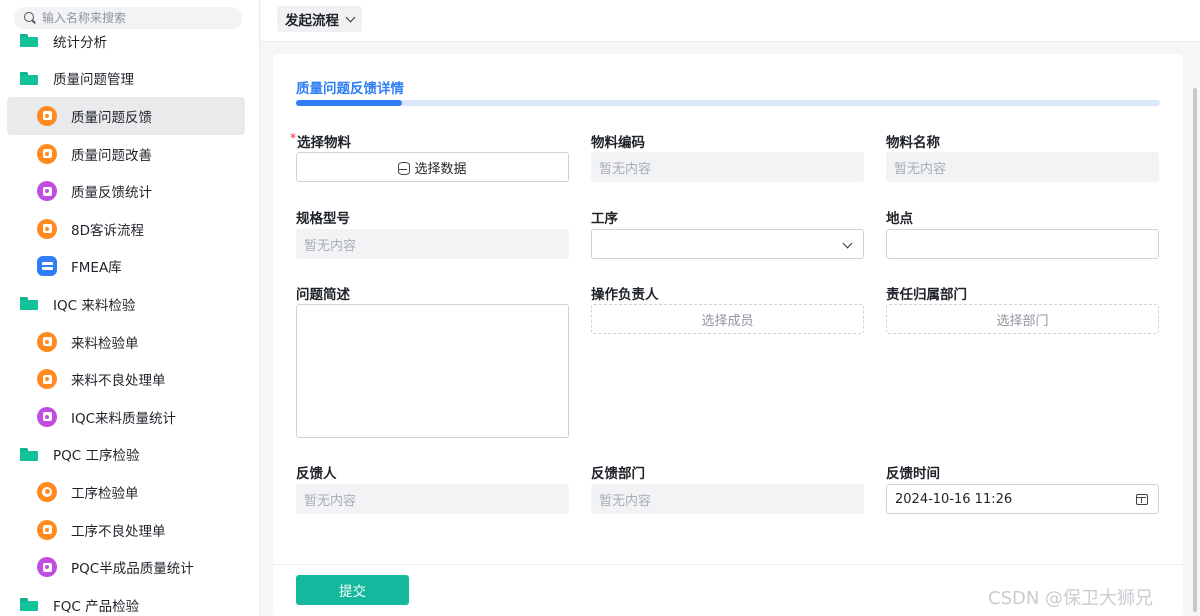 Image resolution: width=1200 pixels, height=616 pixels. I want to click on sidebar-item: IQC来料质量统计, so click(126, 417).